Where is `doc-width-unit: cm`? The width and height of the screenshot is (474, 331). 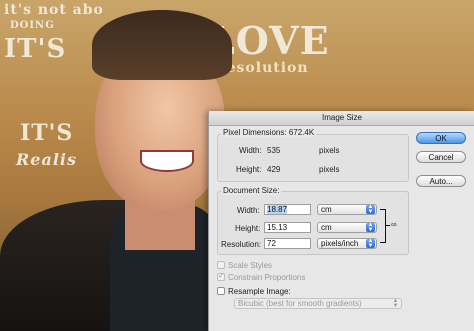 doc-width-unit: cm is located at coordinates (326, 209).